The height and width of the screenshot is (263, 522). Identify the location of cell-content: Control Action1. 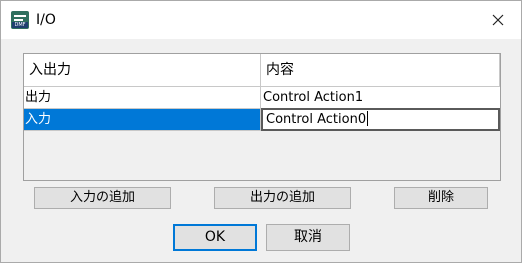
(380, 97).